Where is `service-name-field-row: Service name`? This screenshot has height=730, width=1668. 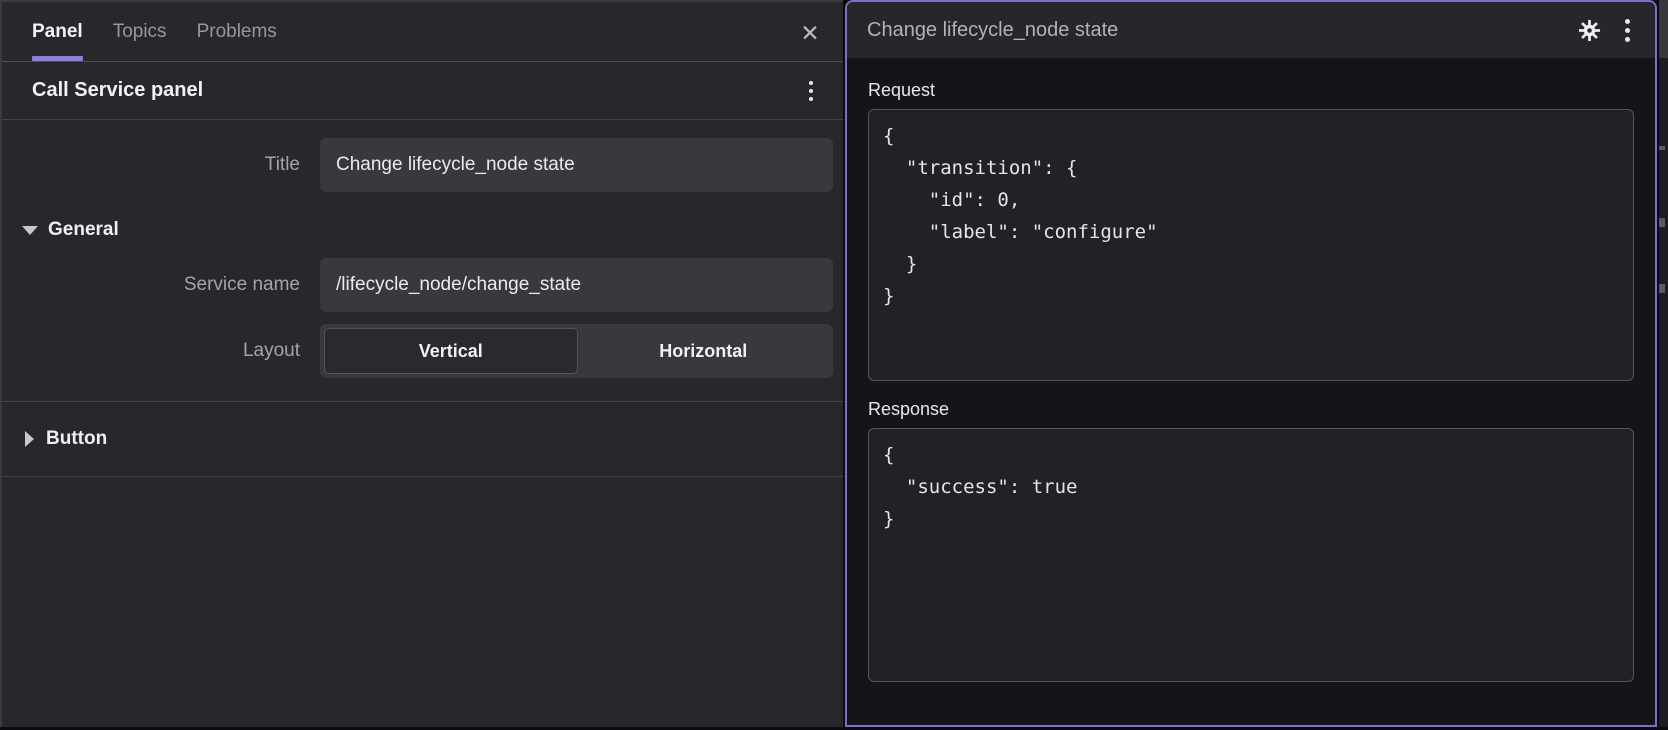
service-name-field-row: Service name is located at coordinates (422, 285).